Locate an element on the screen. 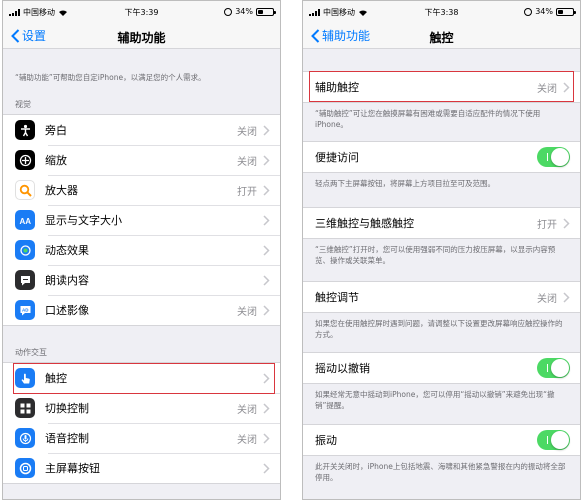 The width and height of the screenshot is (583, 500). reachability-group: 便捷访问 is located at coordinates (441, 157).